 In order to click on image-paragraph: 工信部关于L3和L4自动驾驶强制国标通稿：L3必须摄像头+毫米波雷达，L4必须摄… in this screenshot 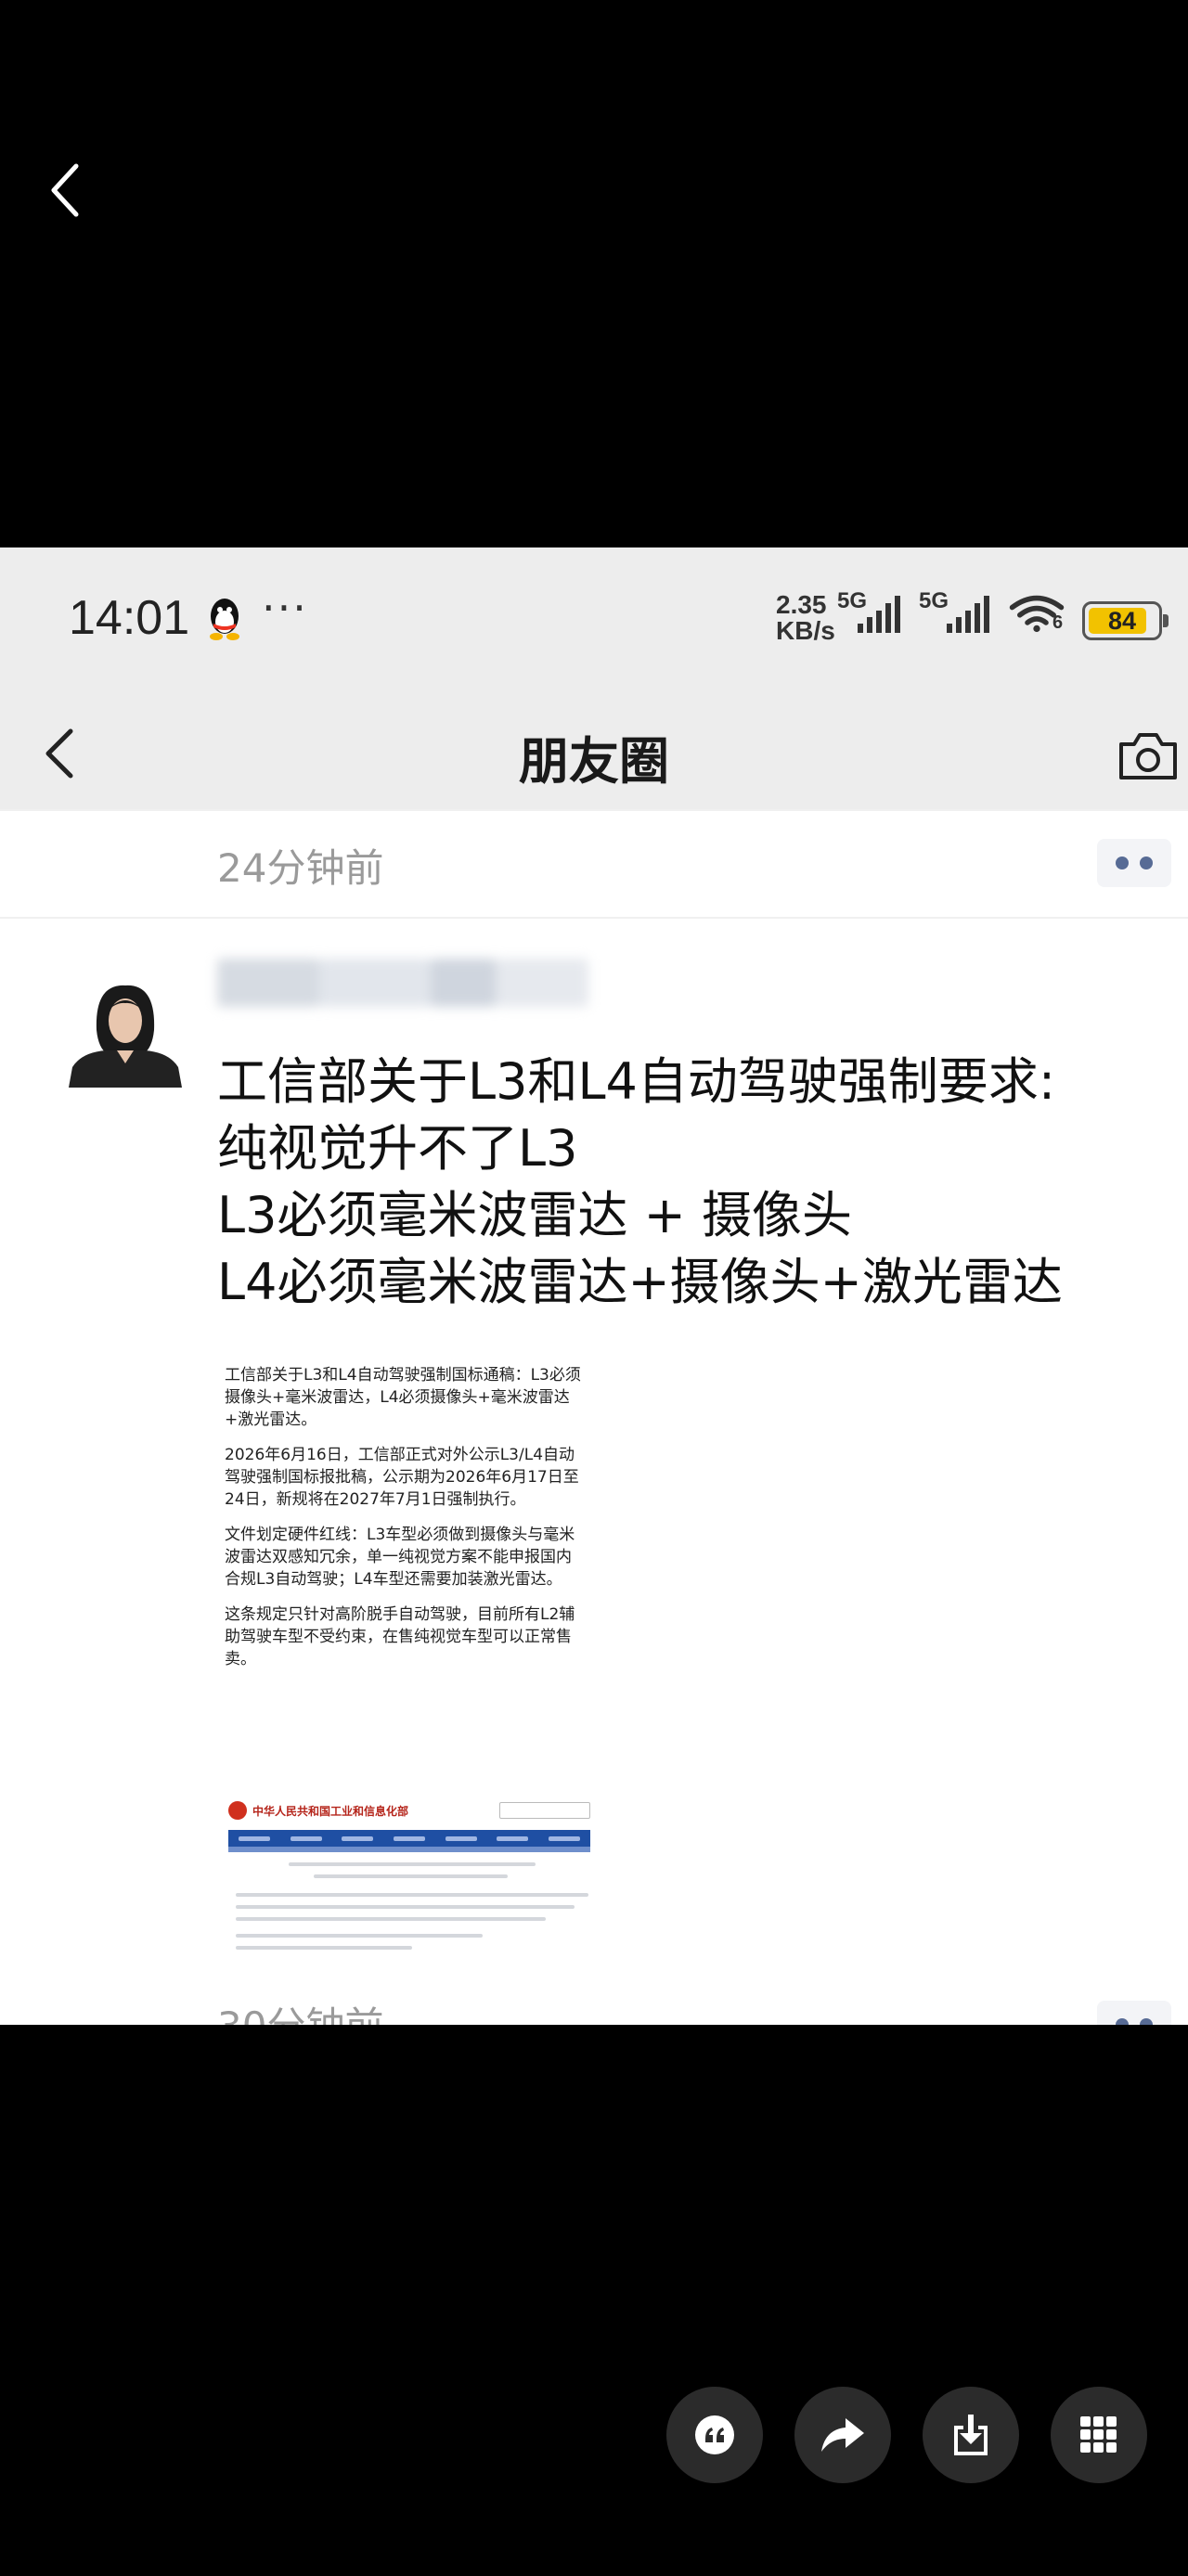, I will do `click(403, 1397)`.